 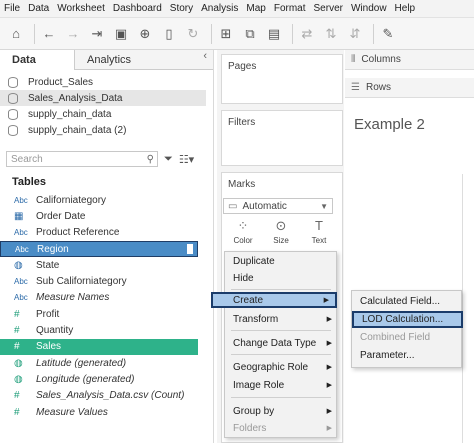 I want to click on home-icon: ⌂, so click(x=16, y=34).